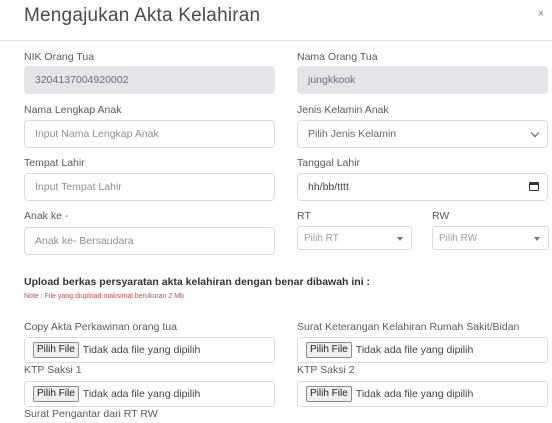  I want to click on nik-orang-tua-field: 3204137004920002, so click(149, 80).